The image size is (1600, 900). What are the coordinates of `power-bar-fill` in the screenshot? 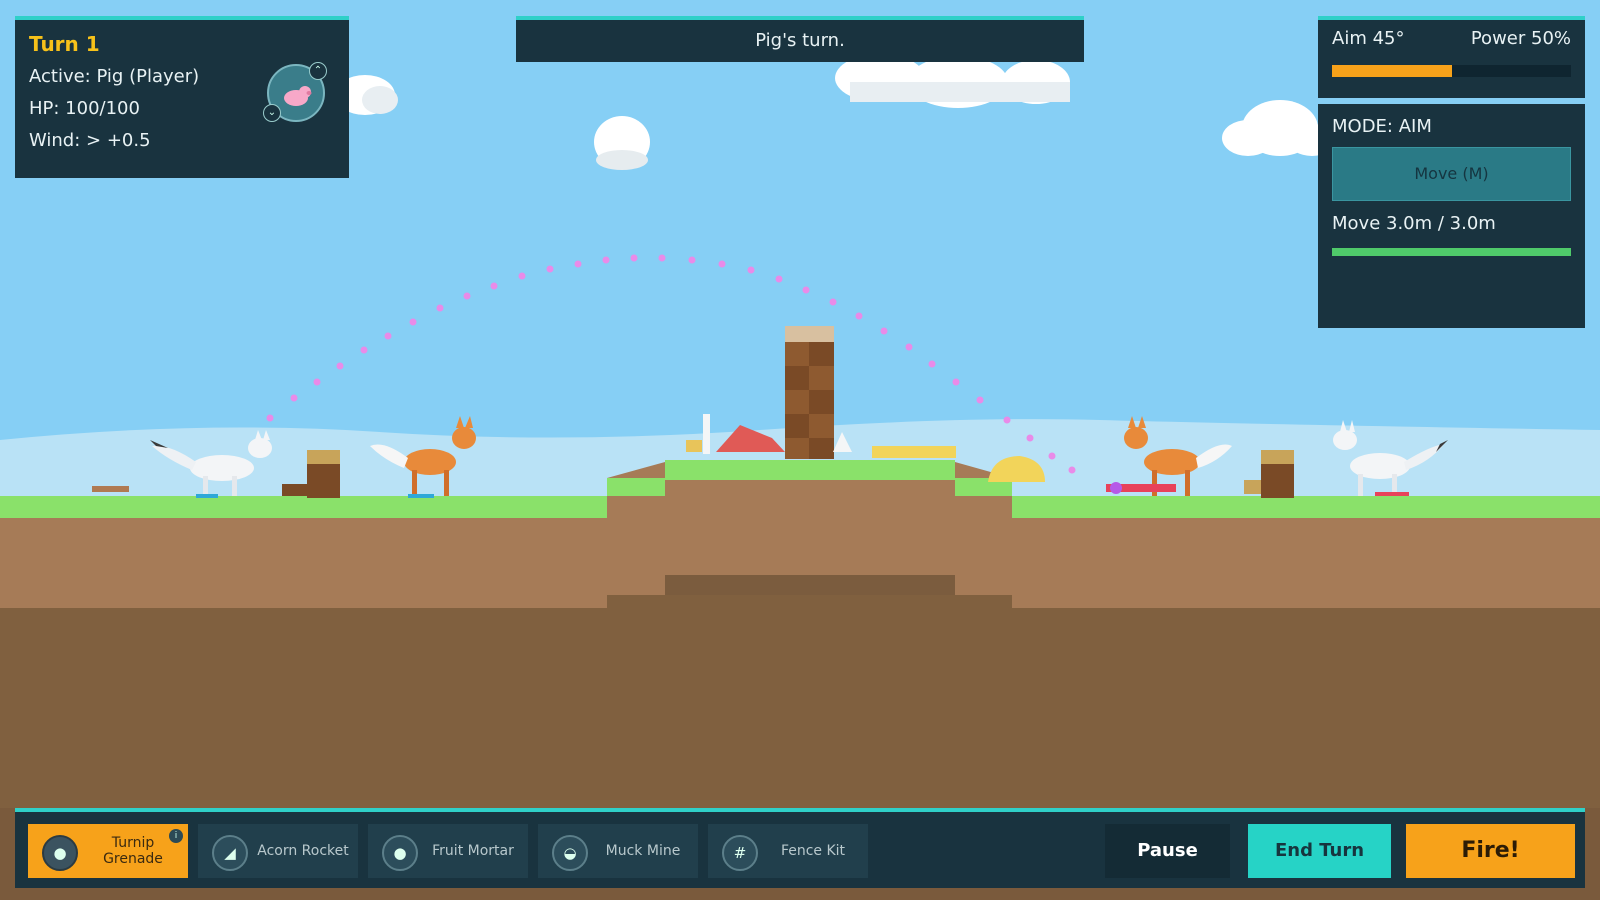 It's located at (1392, 71).